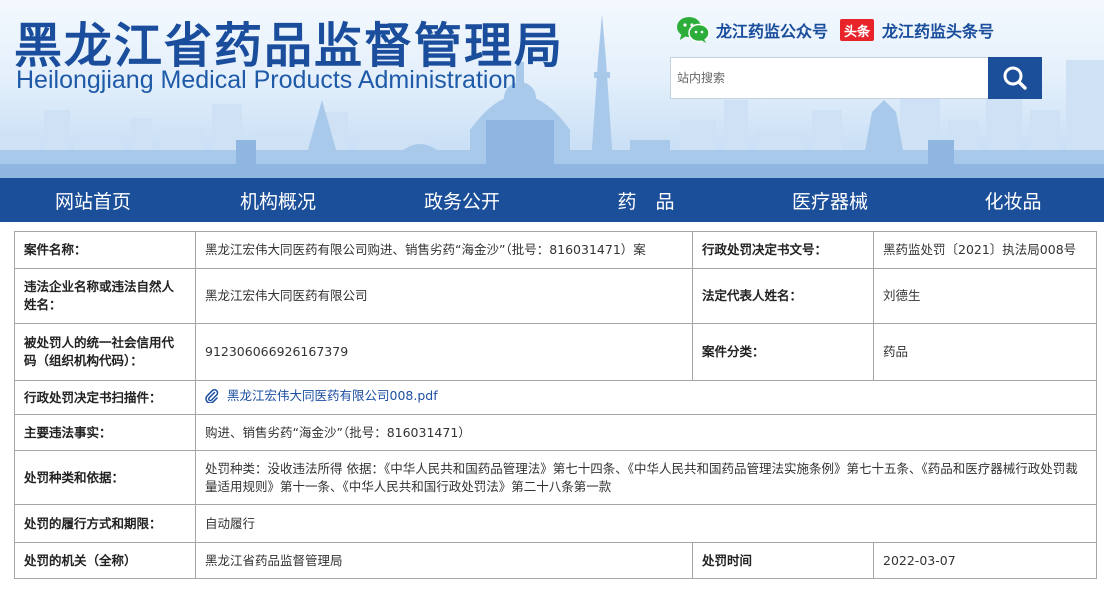 This screenshot has width=1104, height=595. I want to click on nav-item-cosmetics: 化妆品, so click(1013, 200).